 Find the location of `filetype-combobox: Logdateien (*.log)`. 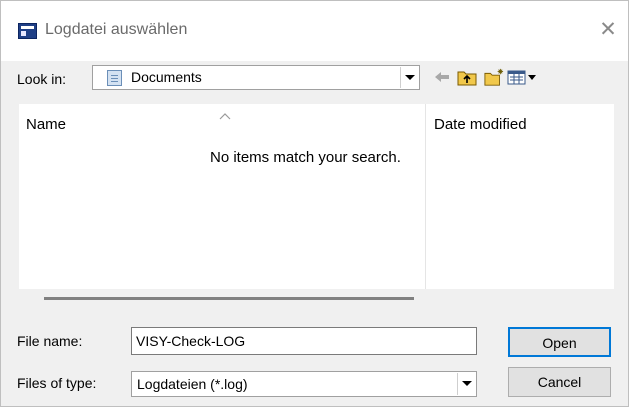

filetype-combobox: Logdateien (*.log) is located at coordinates (304, 384).